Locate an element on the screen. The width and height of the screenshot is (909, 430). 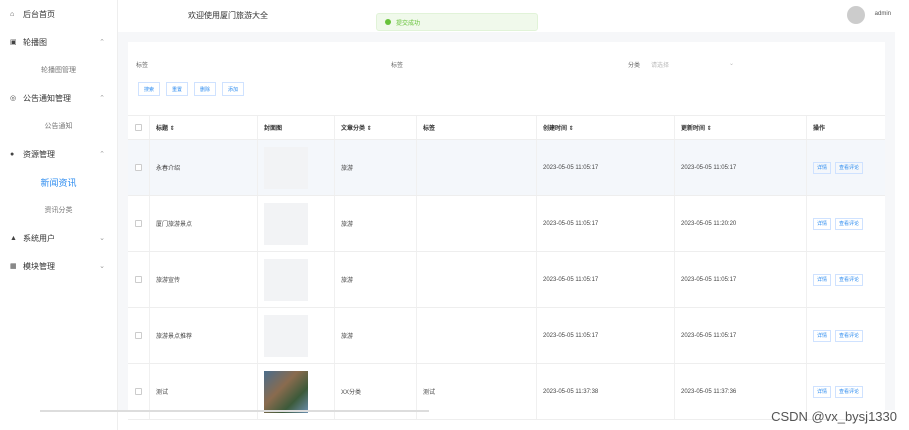
sidebar-item-home: ⌂ 后台首页 is located at coordinates (58, 14).